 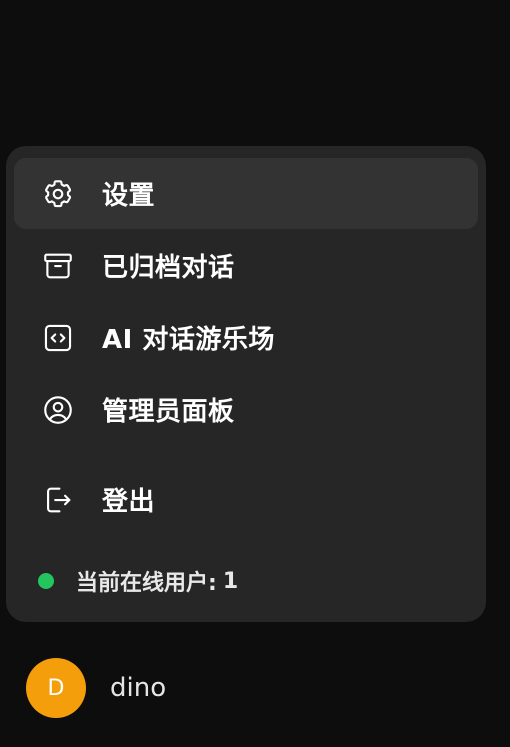 I want to click on menu-item-label: 登出, so click(x=129, y=502).